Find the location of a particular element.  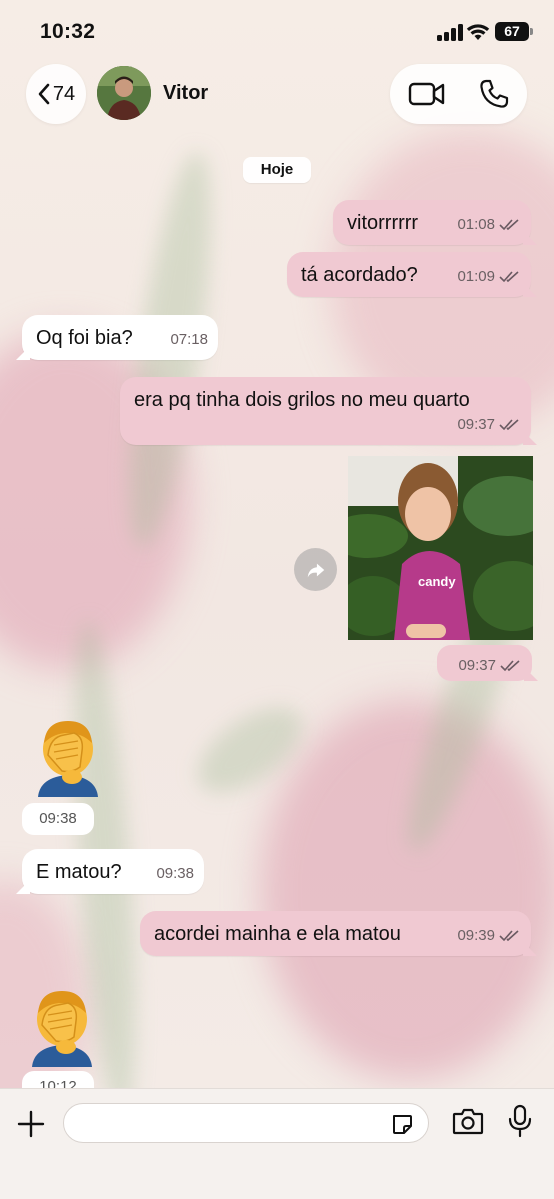

message-text: acordei mainha e ela matou is located at coordinates (277, 934).